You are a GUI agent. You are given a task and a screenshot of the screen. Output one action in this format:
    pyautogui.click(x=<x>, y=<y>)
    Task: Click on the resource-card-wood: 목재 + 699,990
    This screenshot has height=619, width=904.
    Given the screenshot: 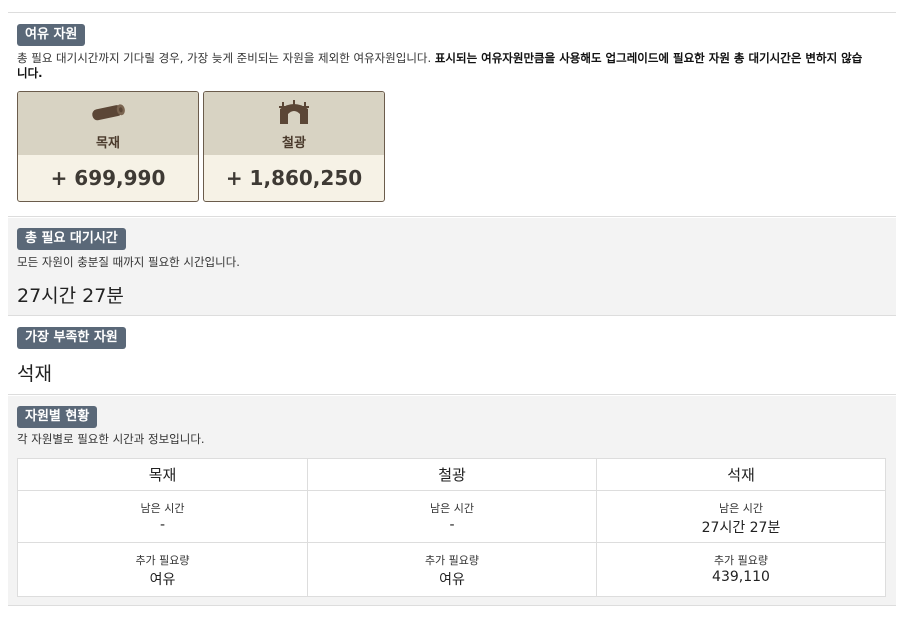 What is the action you would take?
    pyautogui.click(x=108, y=146)
    